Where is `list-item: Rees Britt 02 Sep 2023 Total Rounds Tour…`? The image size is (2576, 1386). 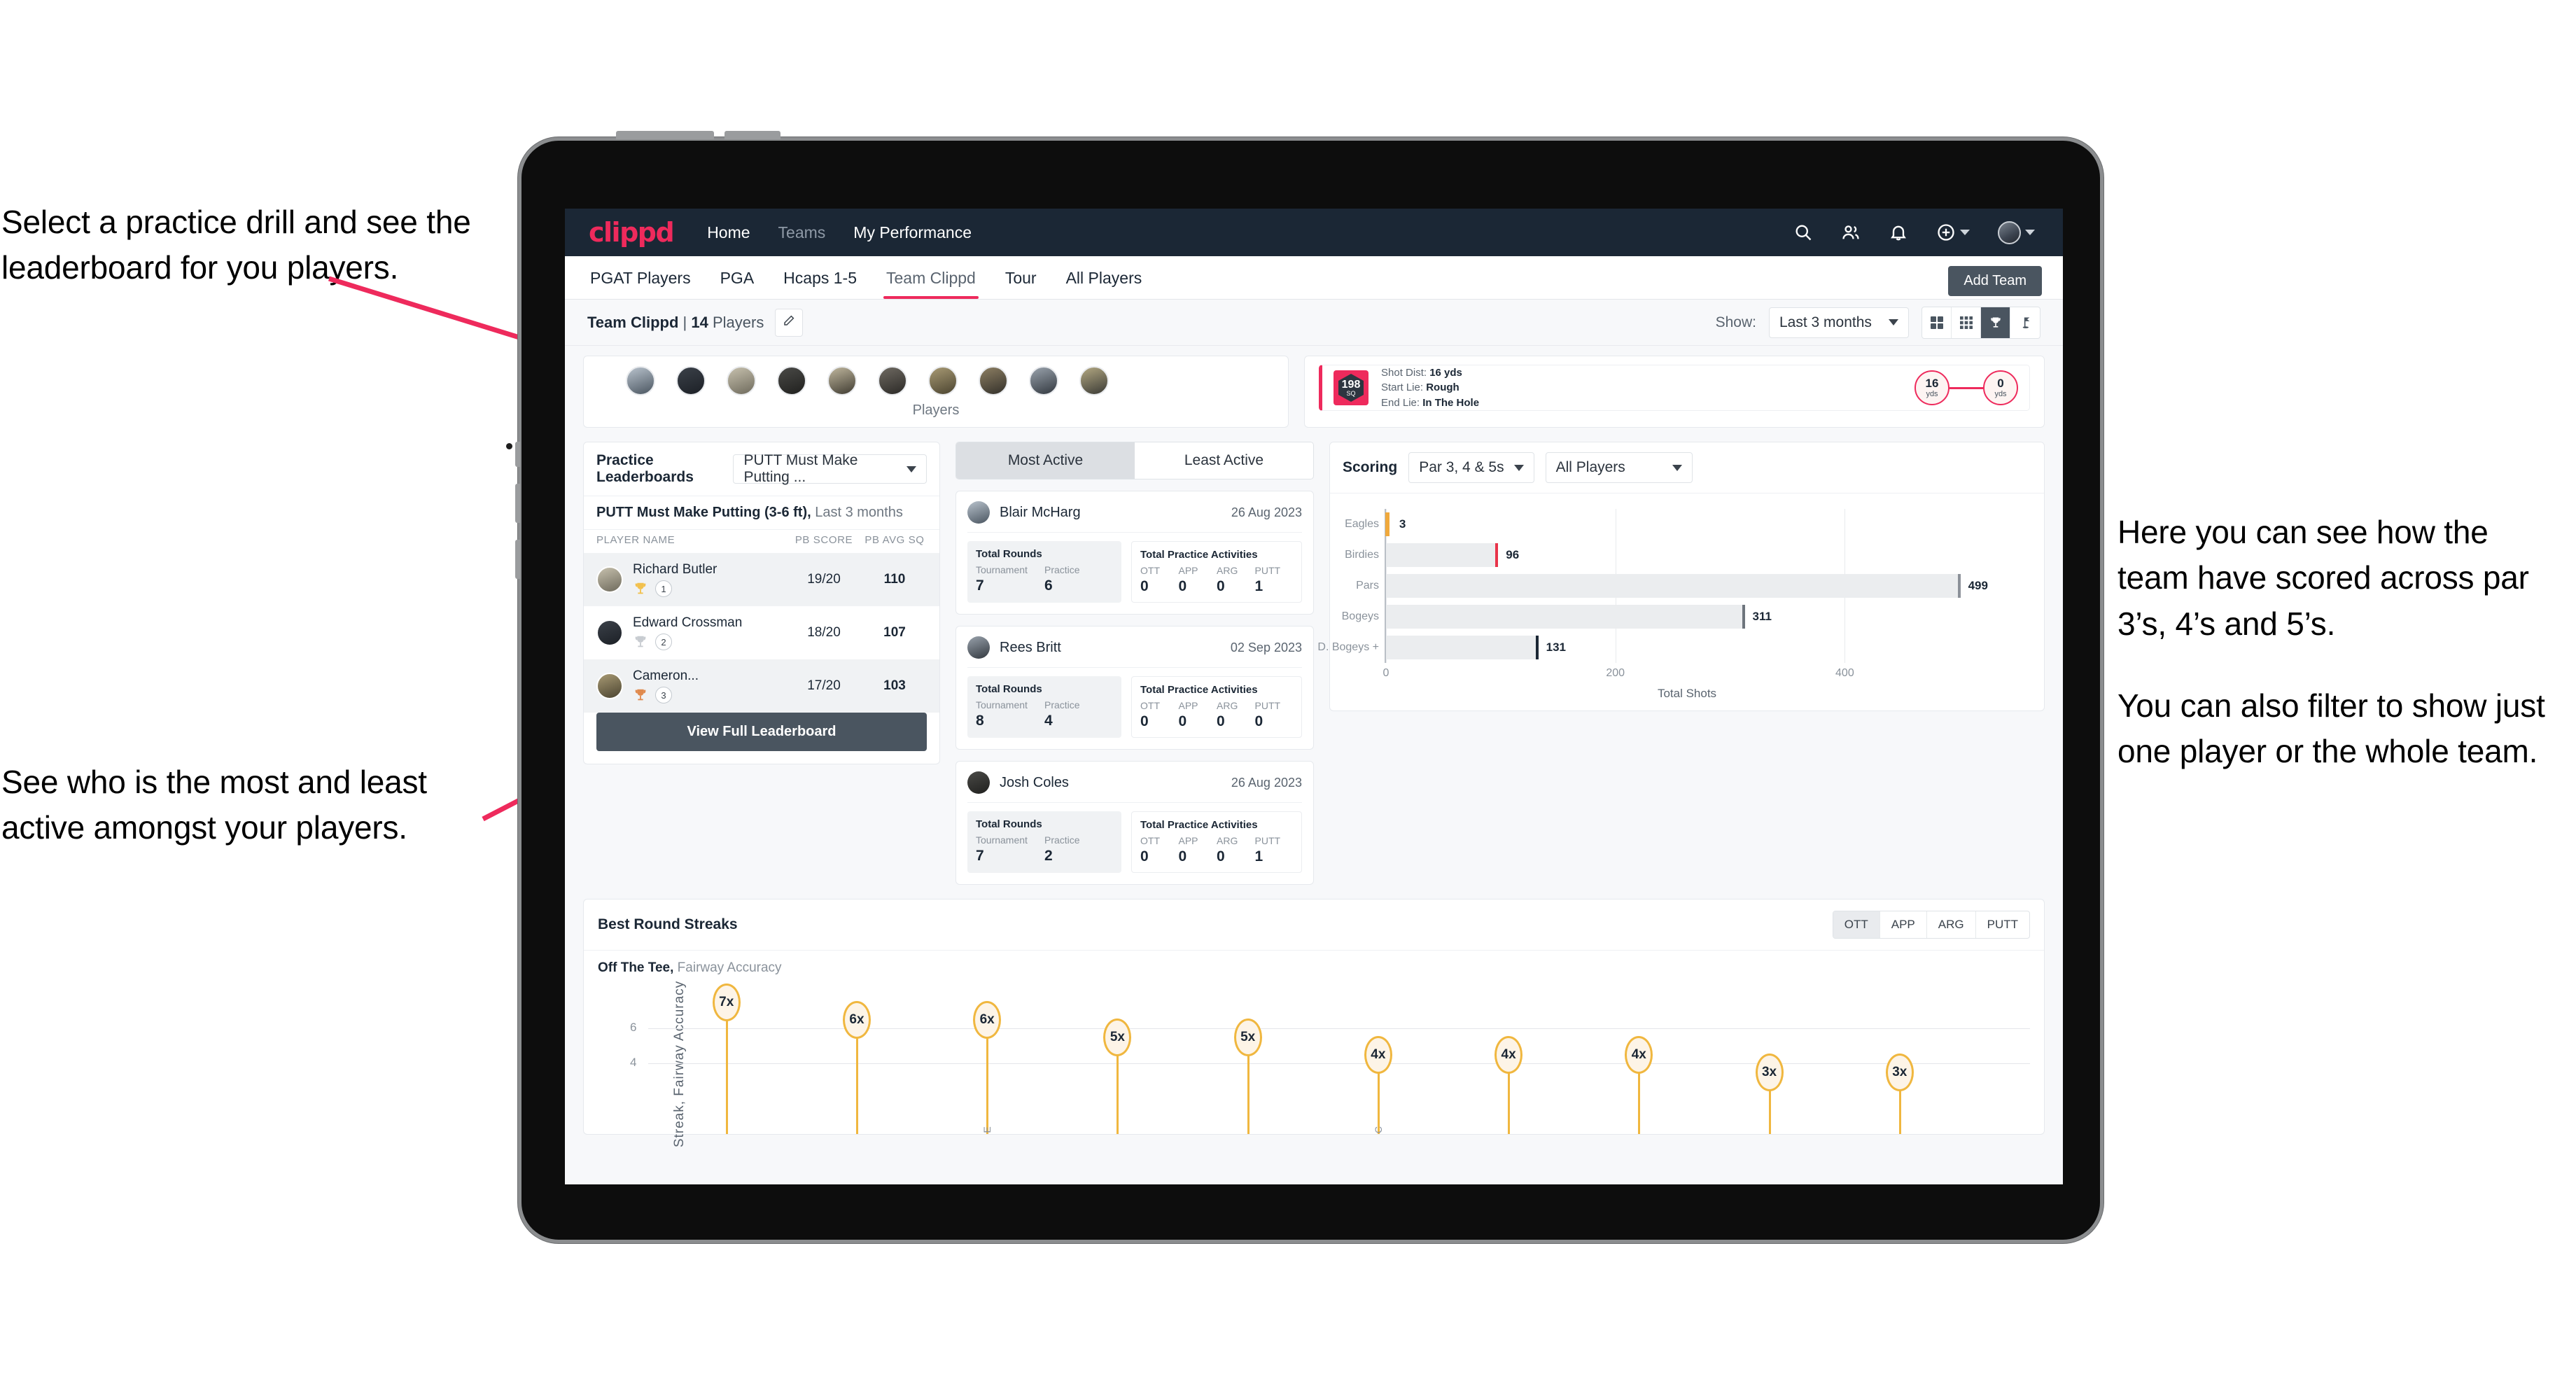 list-item: Rees Britt 02 Sep 2023 Total Rounds Tour… is located at coordinates (1134, 688).